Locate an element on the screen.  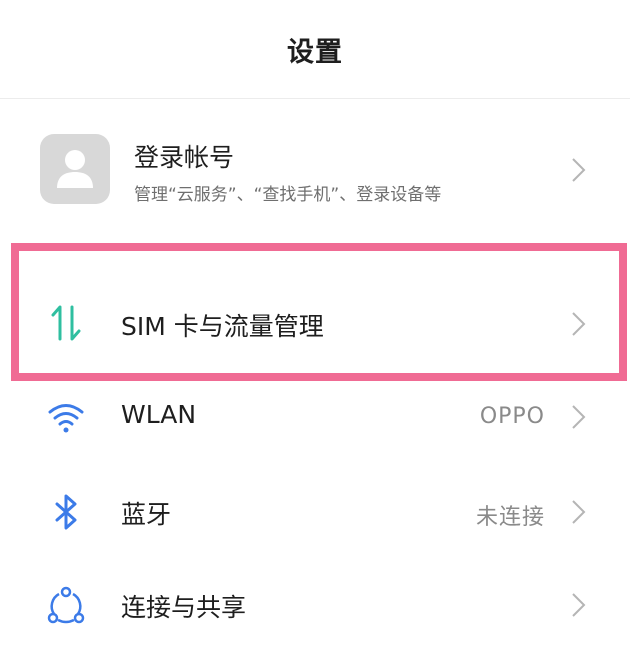
account-title: 登录帐号 is located at coordinates (184, 157).